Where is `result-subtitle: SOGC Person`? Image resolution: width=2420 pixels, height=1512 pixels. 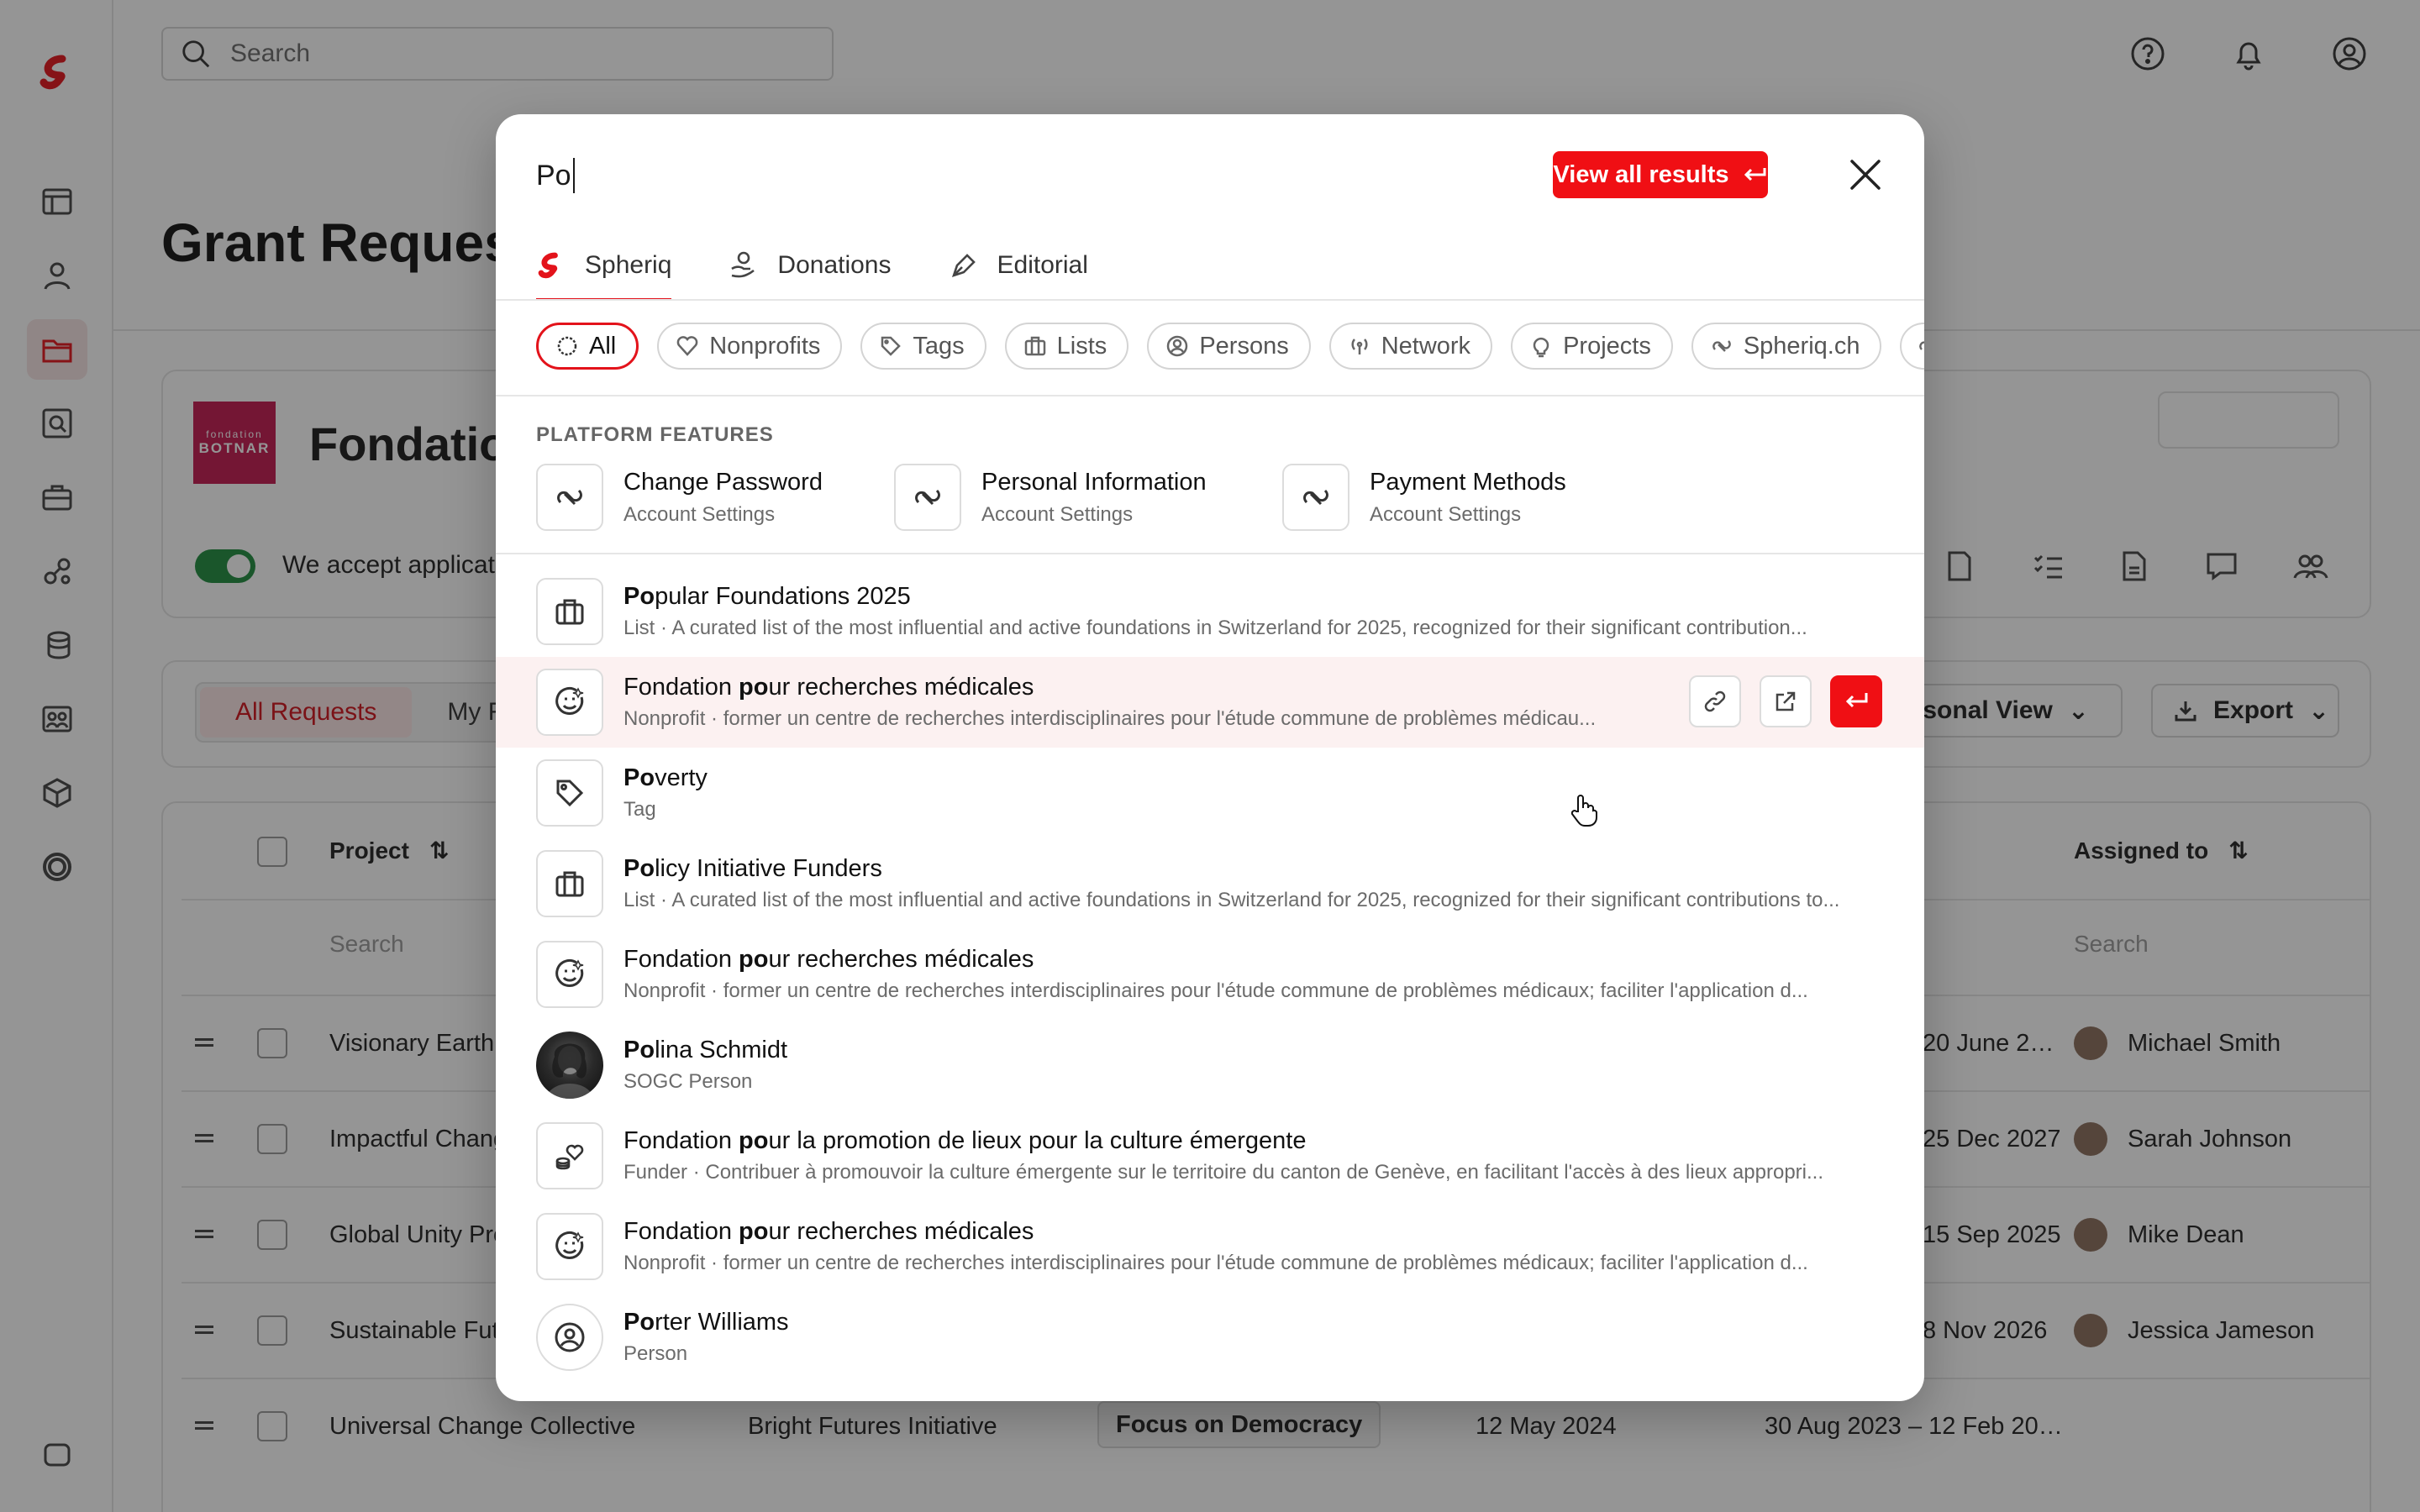 result-subtitle: SOGC Person is located at coordinates (688, 1081).